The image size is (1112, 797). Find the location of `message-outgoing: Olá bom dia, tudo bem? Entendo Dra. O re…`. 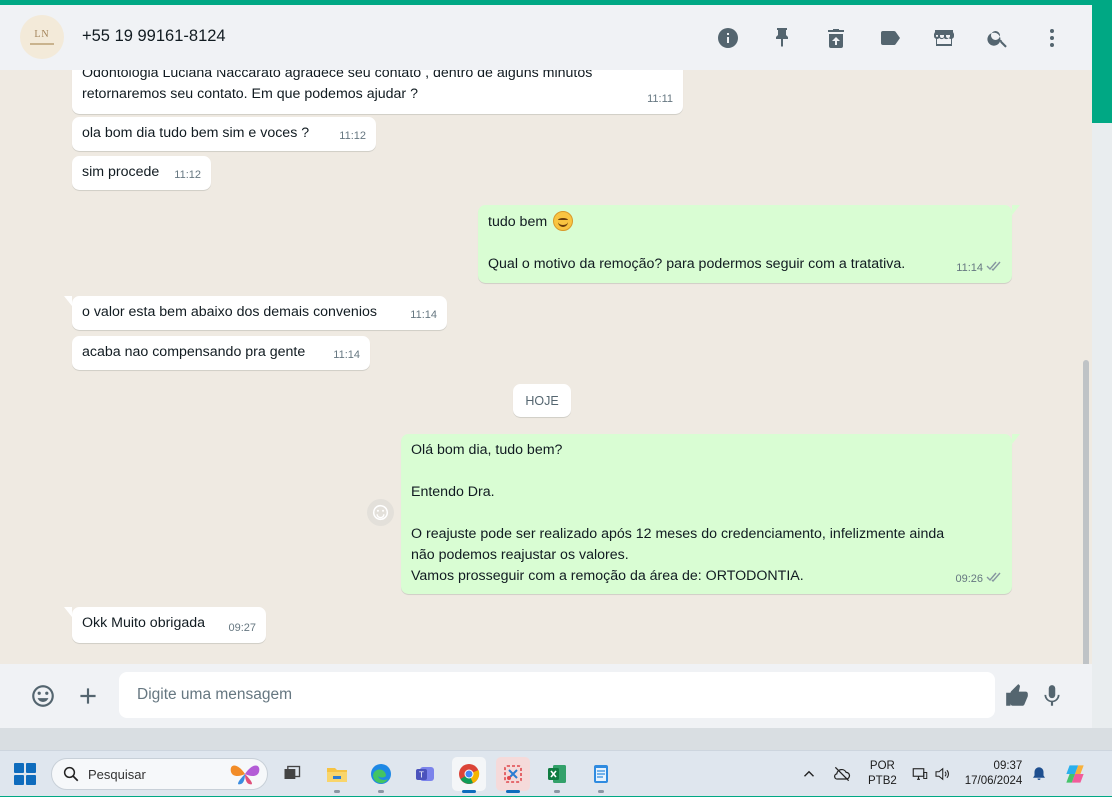

message-outgoing: Olá bom dia, tudo bem? Entendo Dra. O re… is located at coordinates (710, 514).